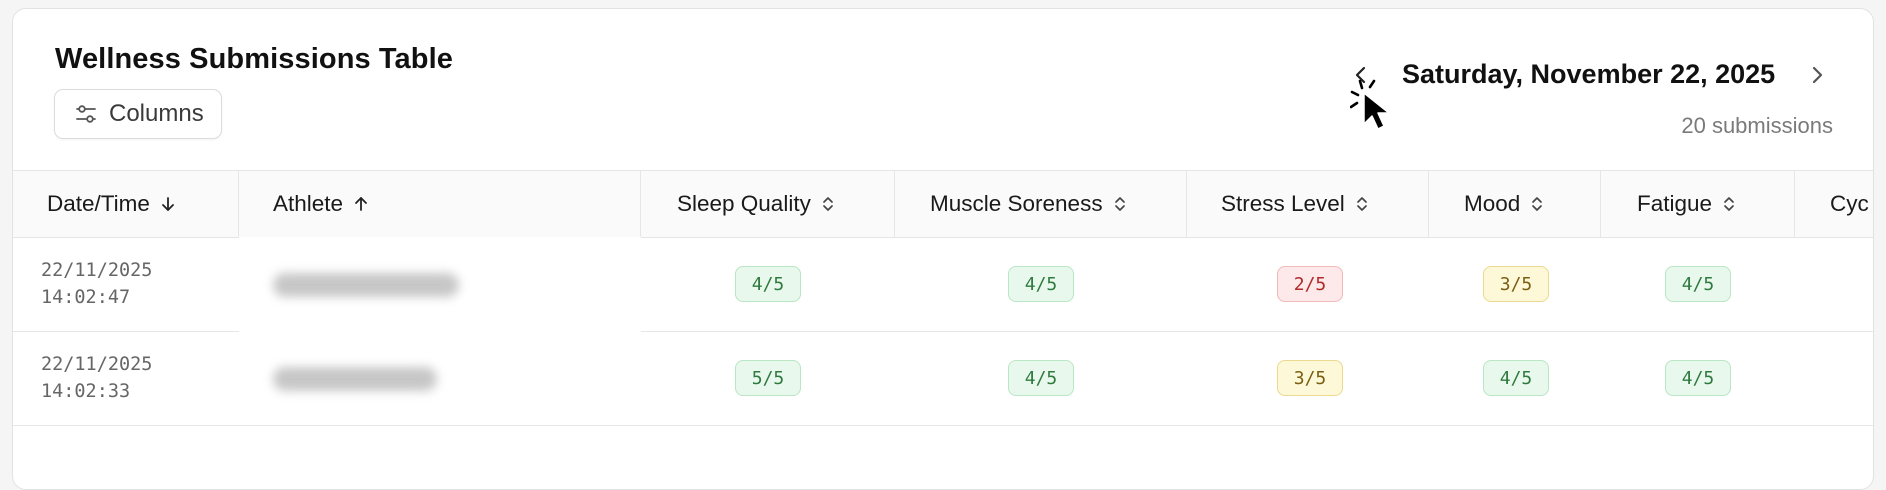 Image resolution: width=1886 pixels, height=490 pixels. What do you see at coordinates (308, 203) in the screenshot?
I see `column-header-label: Athlete` at bounding box center [308, 203].